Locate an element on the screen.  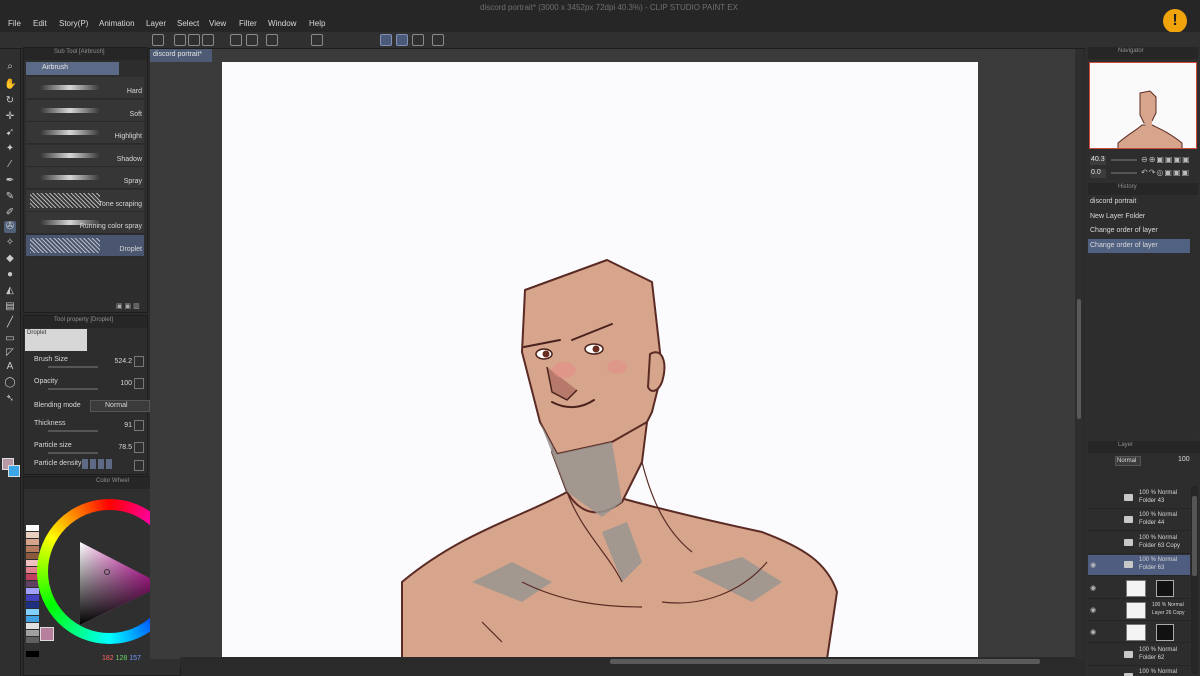
pen-icon: ✒ is located at coordinates (10, 181).